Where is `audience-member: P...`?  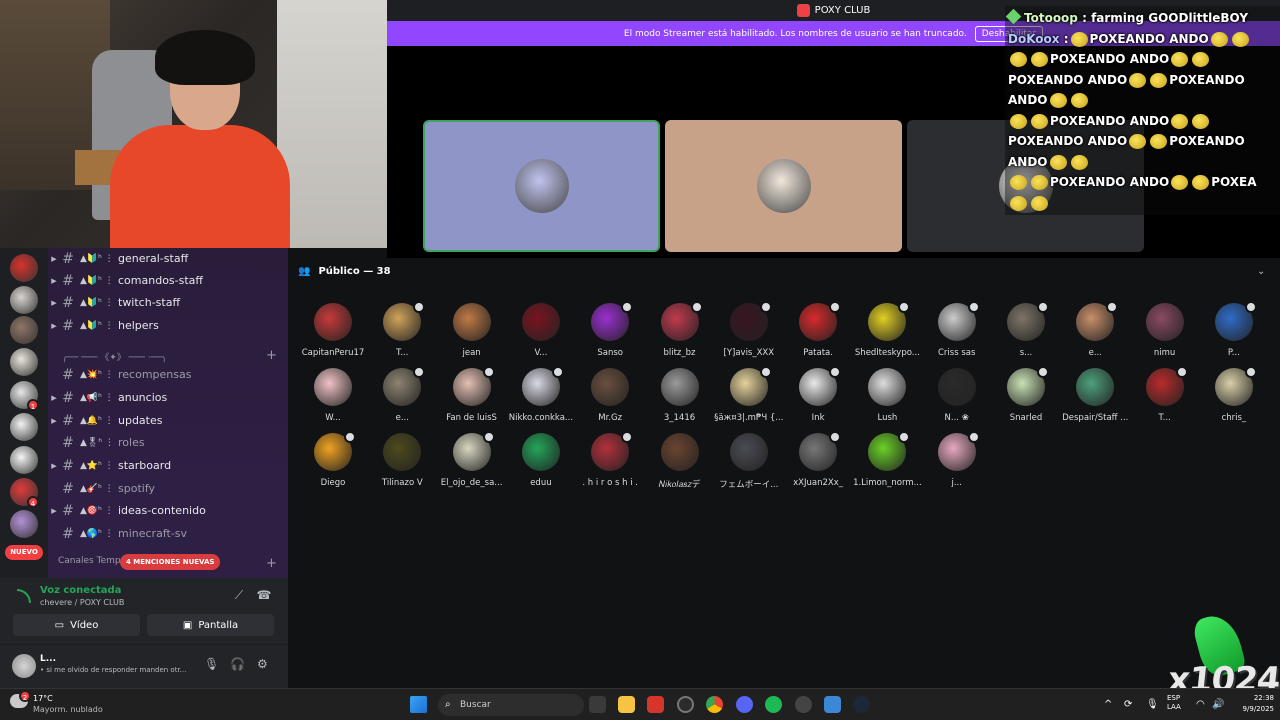 audience-member: P... is located at coordinates (1234, 332).